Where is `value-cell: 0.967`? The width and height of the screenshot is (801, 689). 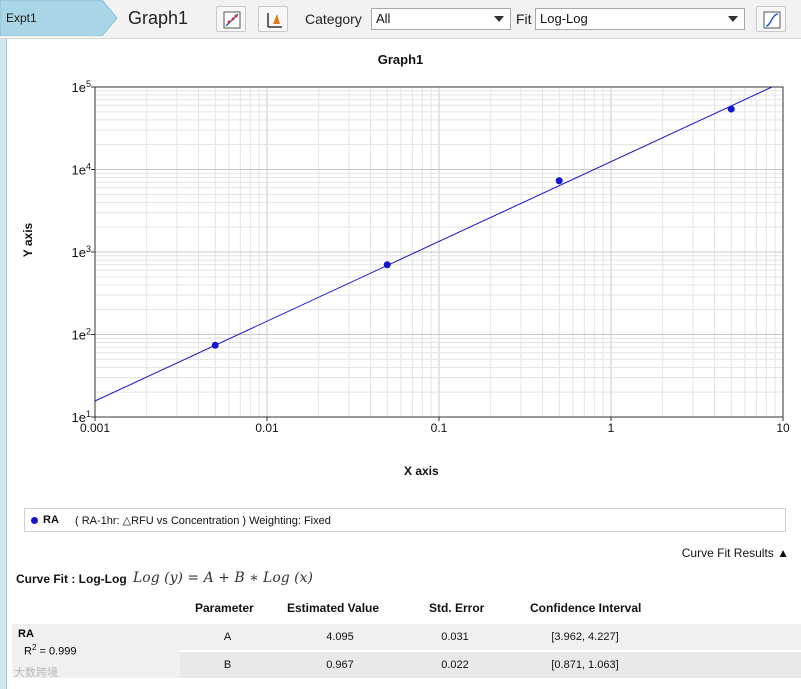 value-cell: 0.967 is located at coordinates (340, 665).